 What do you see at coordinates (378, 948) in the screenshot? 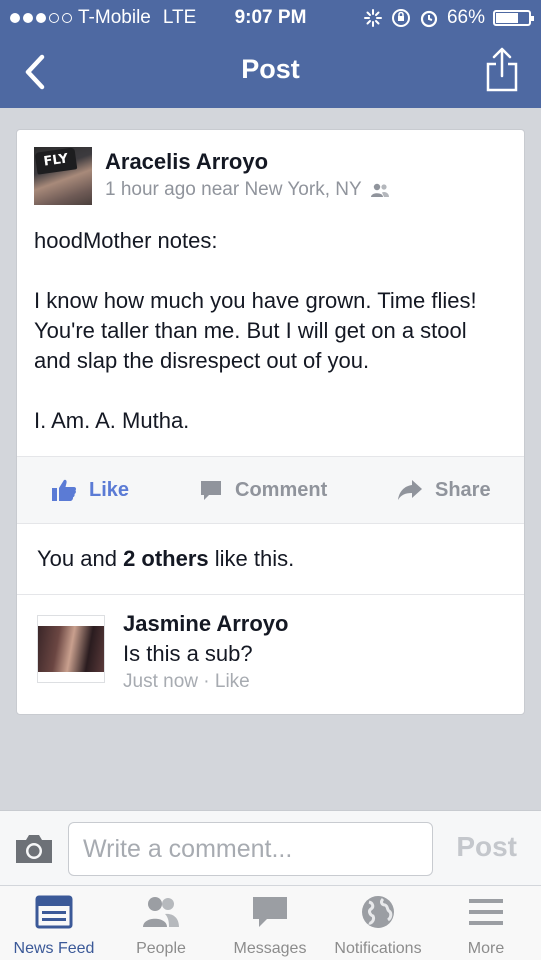
I see `tab-label: Notifications` at bounding box center [378, 948].